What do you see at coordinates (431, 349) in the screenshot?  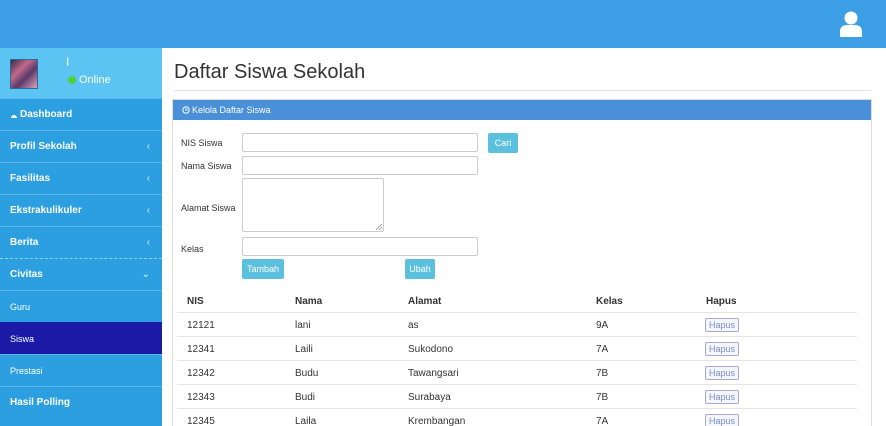 I see `cell-alamat: Sukodono` at bounding box center [431, 349].